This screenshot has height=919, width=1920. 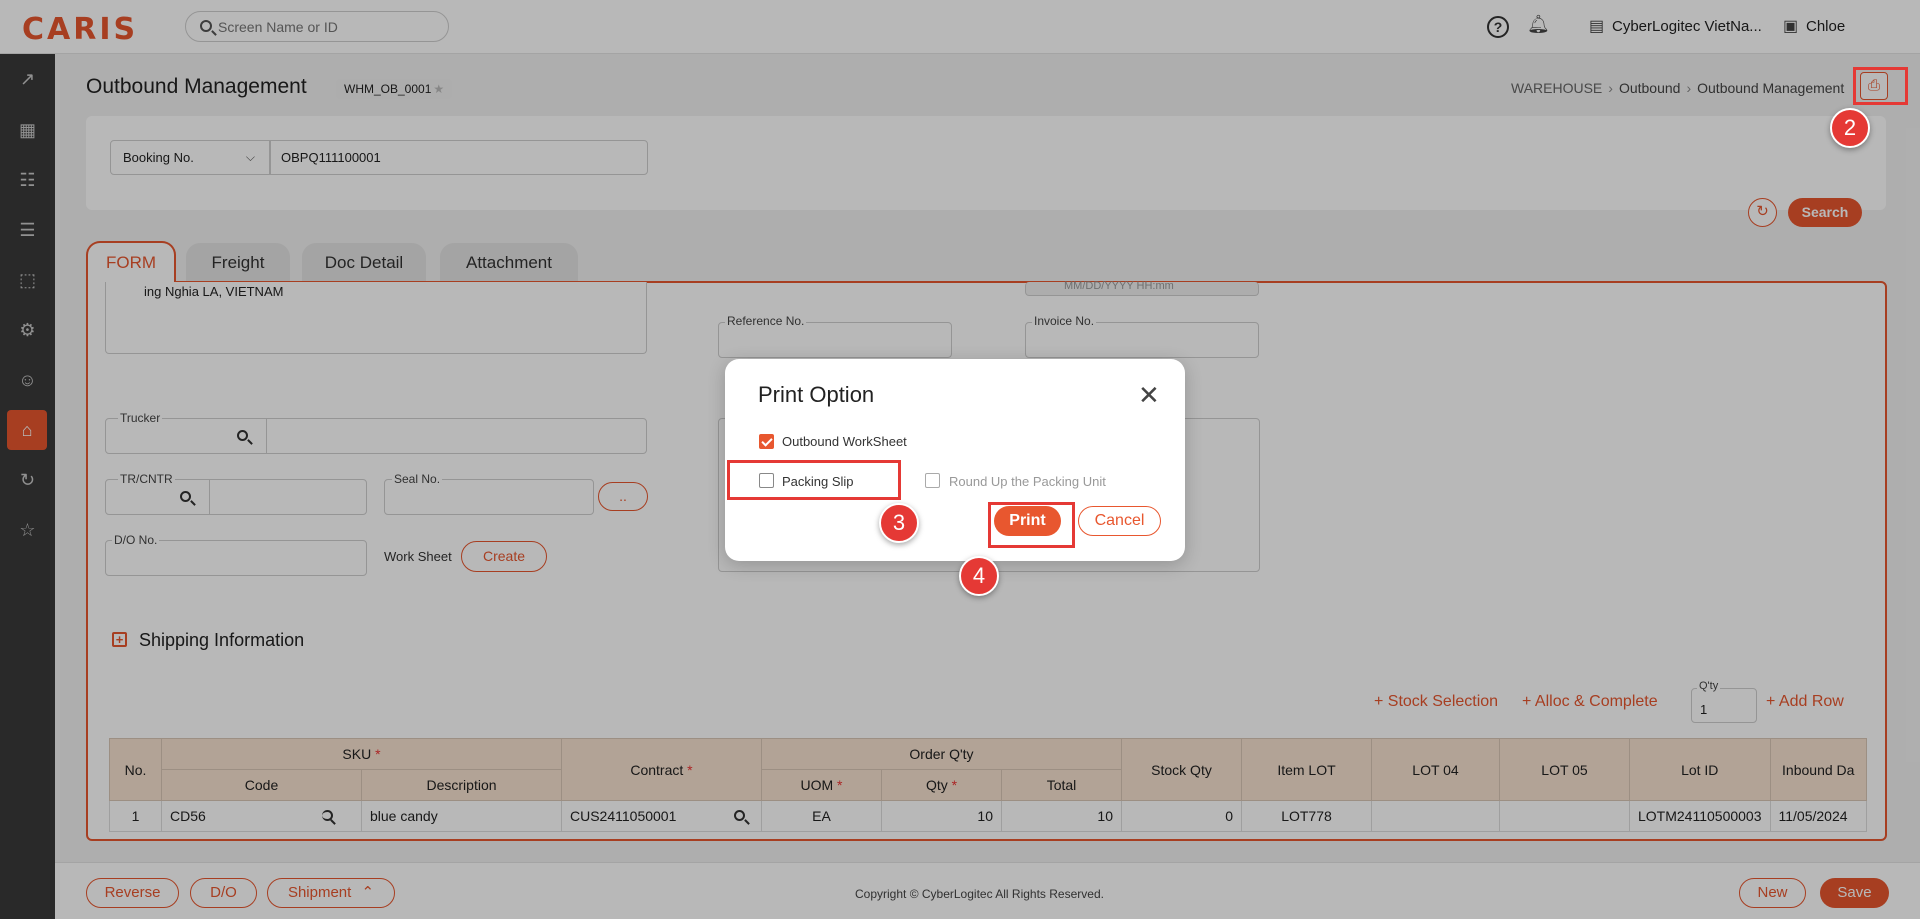 What do you see at coordinates (1119, 521) in the screenshot?
I see `cancel-button: Cancel` at bounding box center [1119, 521].